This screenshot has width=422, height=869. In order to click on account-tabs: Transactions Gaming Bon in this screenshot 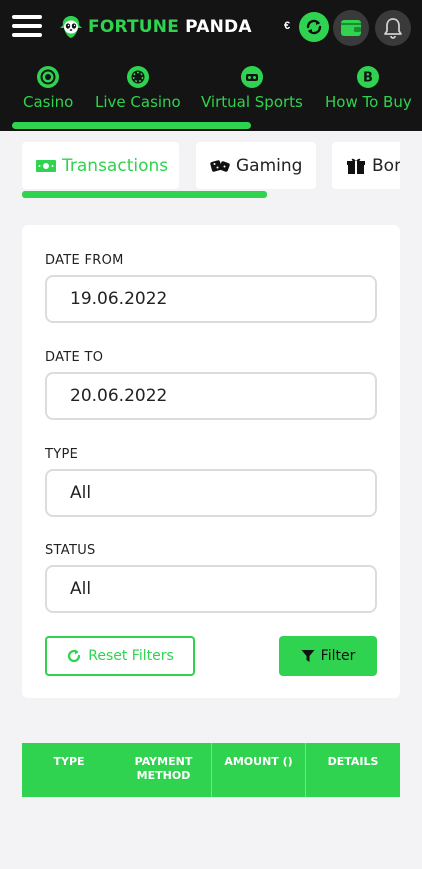, I will do `click(211, 167)`.